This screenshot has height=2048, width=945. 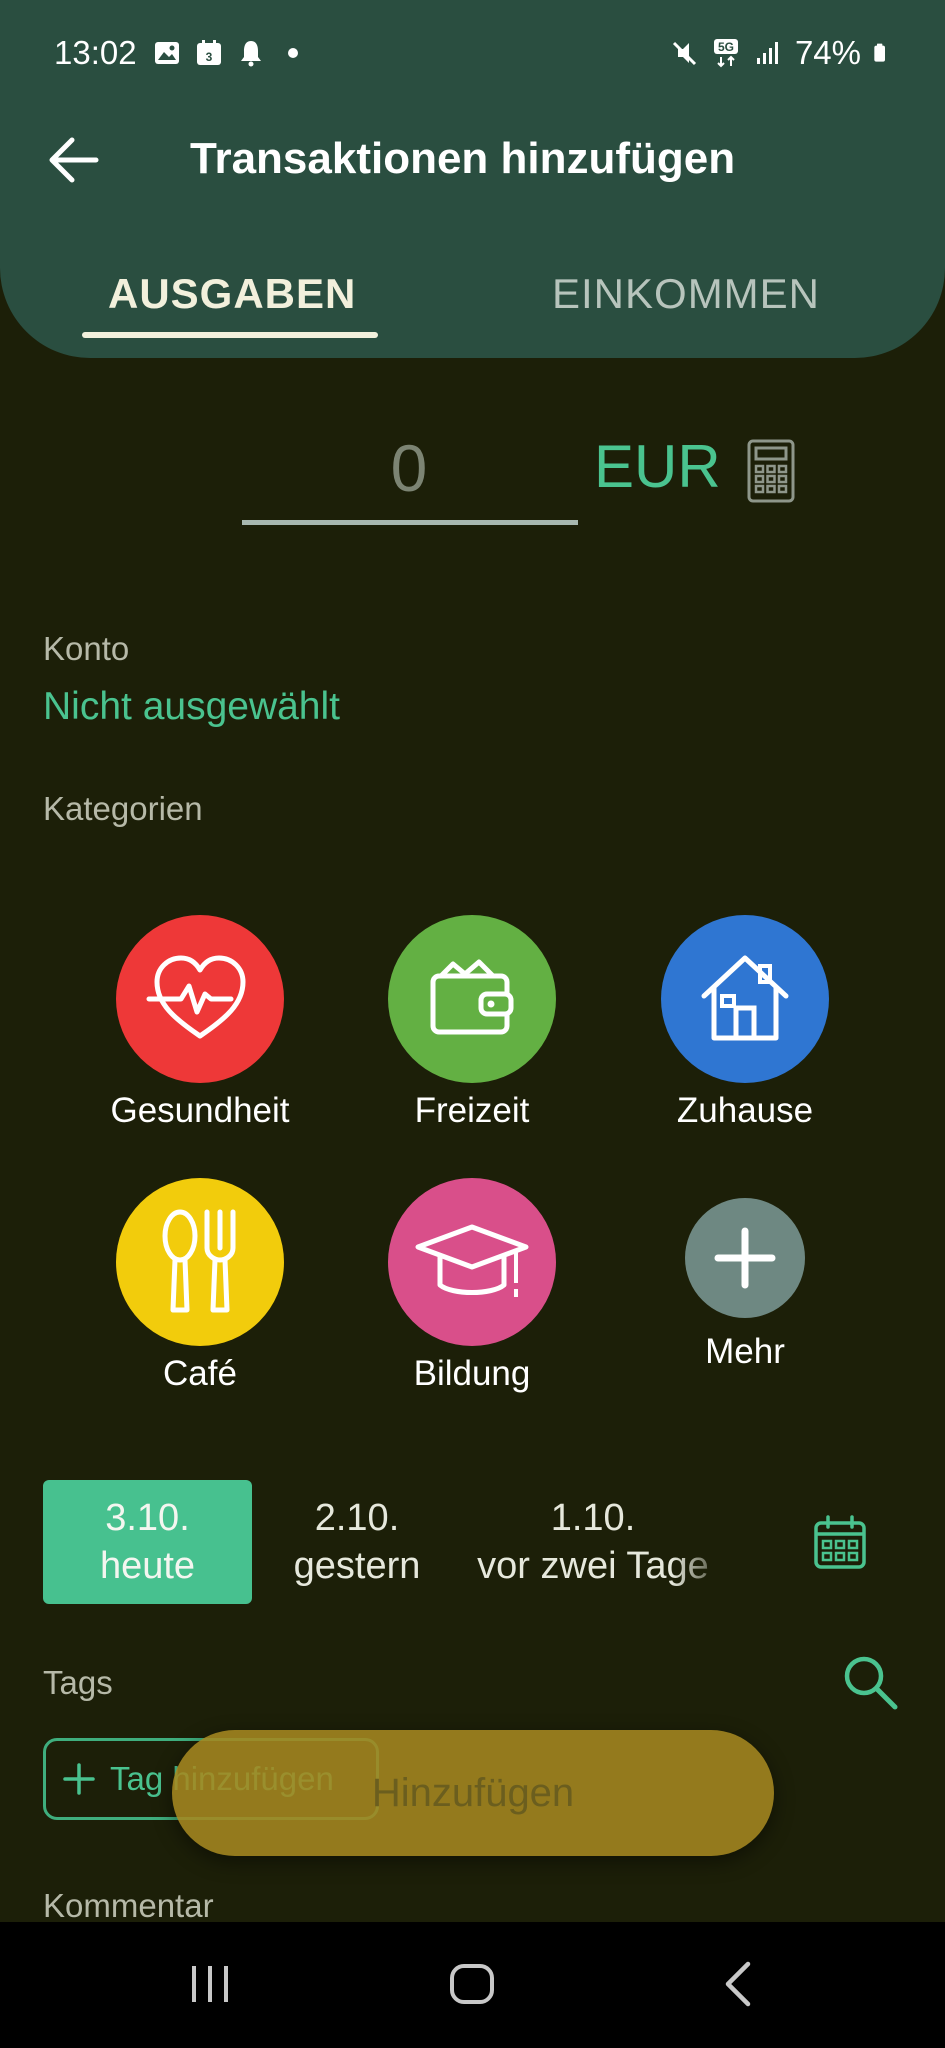 I want to click on heart-pulse-icon, so click(x=196, y=997).